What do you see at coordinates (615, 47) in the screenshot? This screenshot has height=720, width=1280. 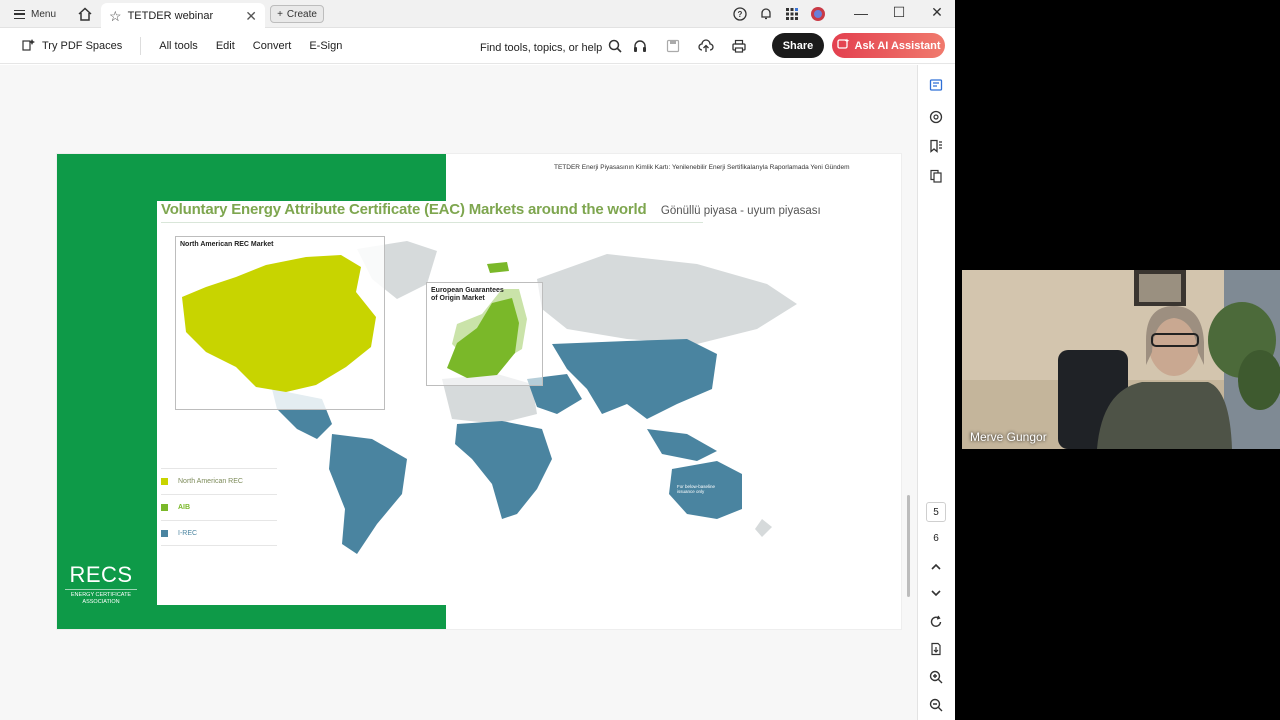 I see `search-icon` at bounding box center [615, 47].